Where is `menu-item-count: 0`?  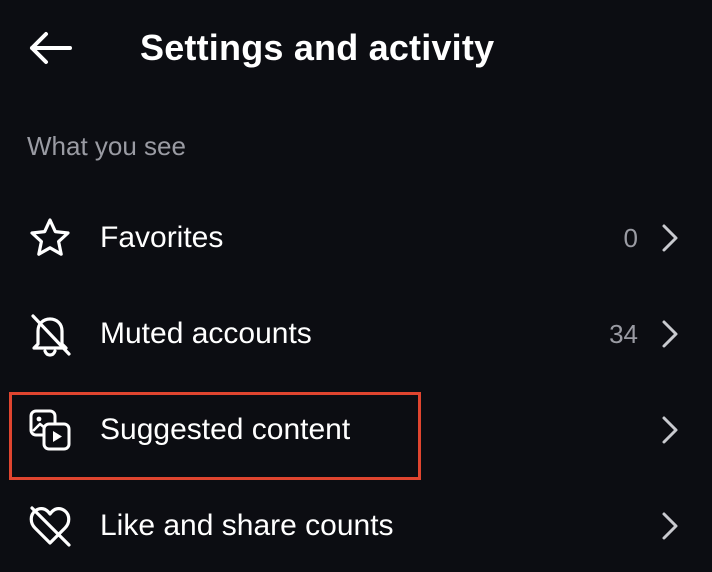 menu-item-count: 0 is located at coordinates (630, 238).